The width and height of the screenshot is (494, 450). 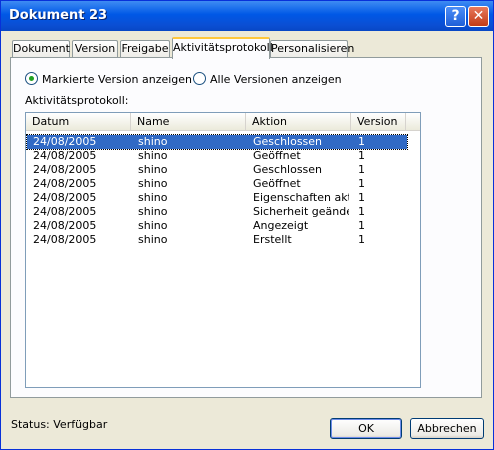 I want to click on close-icon: ✕, so click(x=478, y=16).